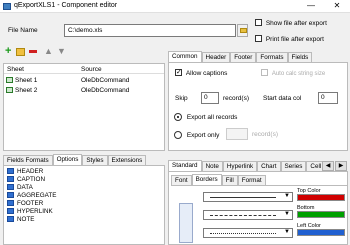 Image resolution: width=350 pixels, height=245 pixels. I want to click on tab-header: Header, so click(216, 57).